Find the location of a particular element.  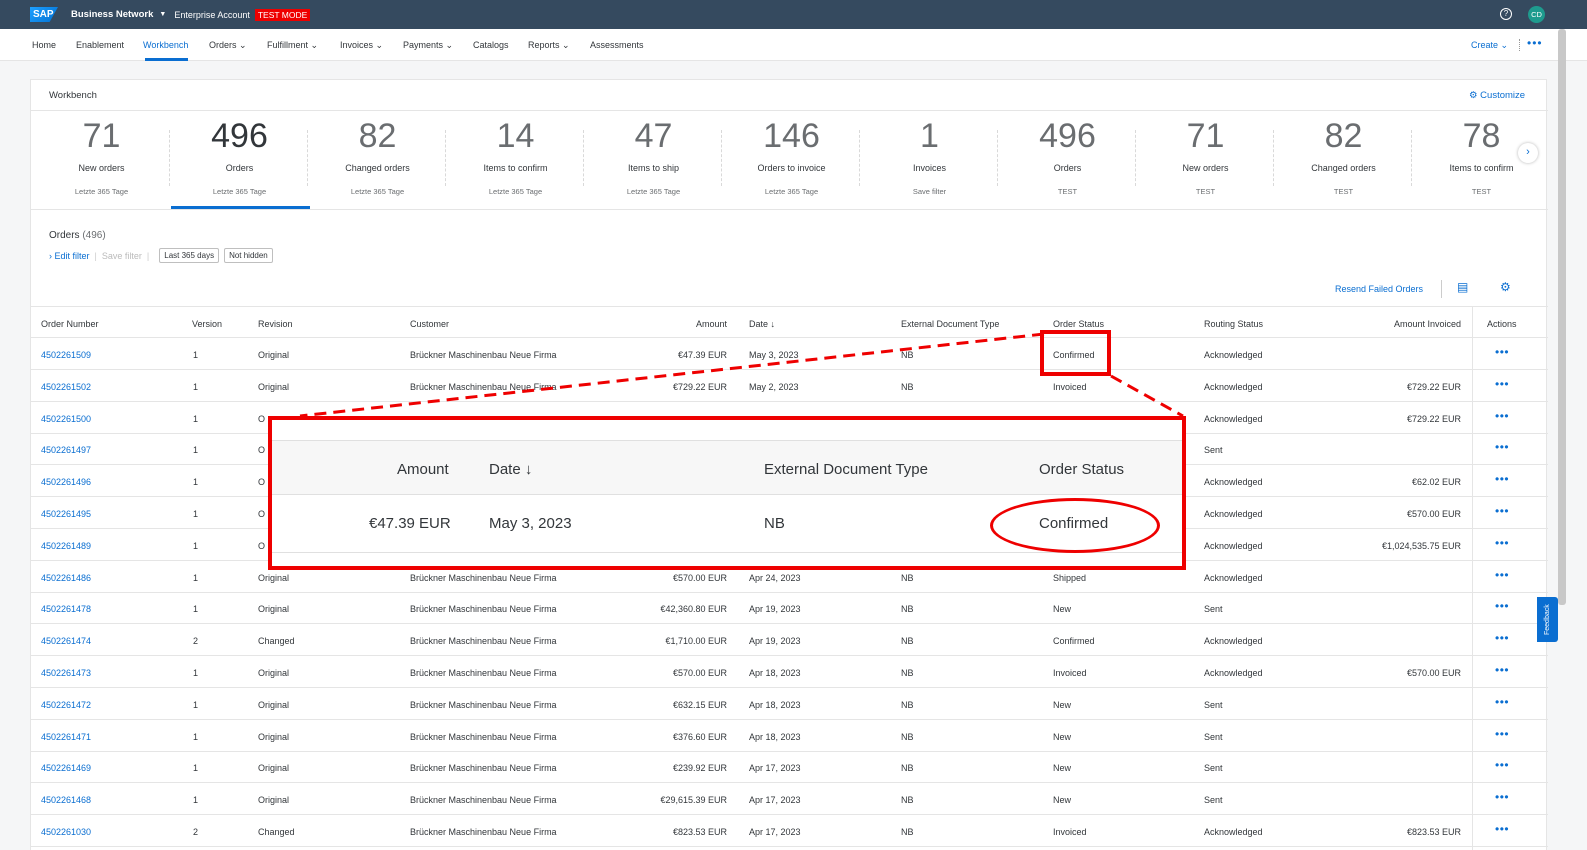

avatar: CD is located at coordinates (1536, 14).